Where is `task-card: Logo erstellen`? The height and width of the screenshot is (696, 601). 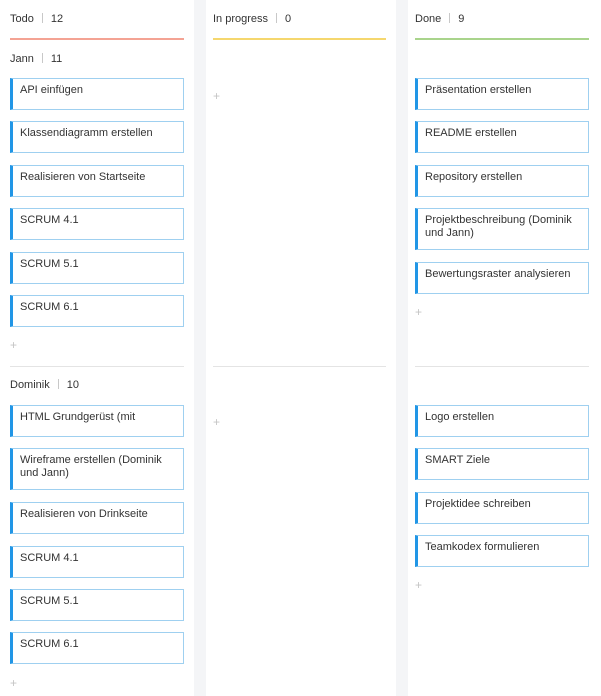 task-card: Logo erstellen is located at coordinates (502, 421).